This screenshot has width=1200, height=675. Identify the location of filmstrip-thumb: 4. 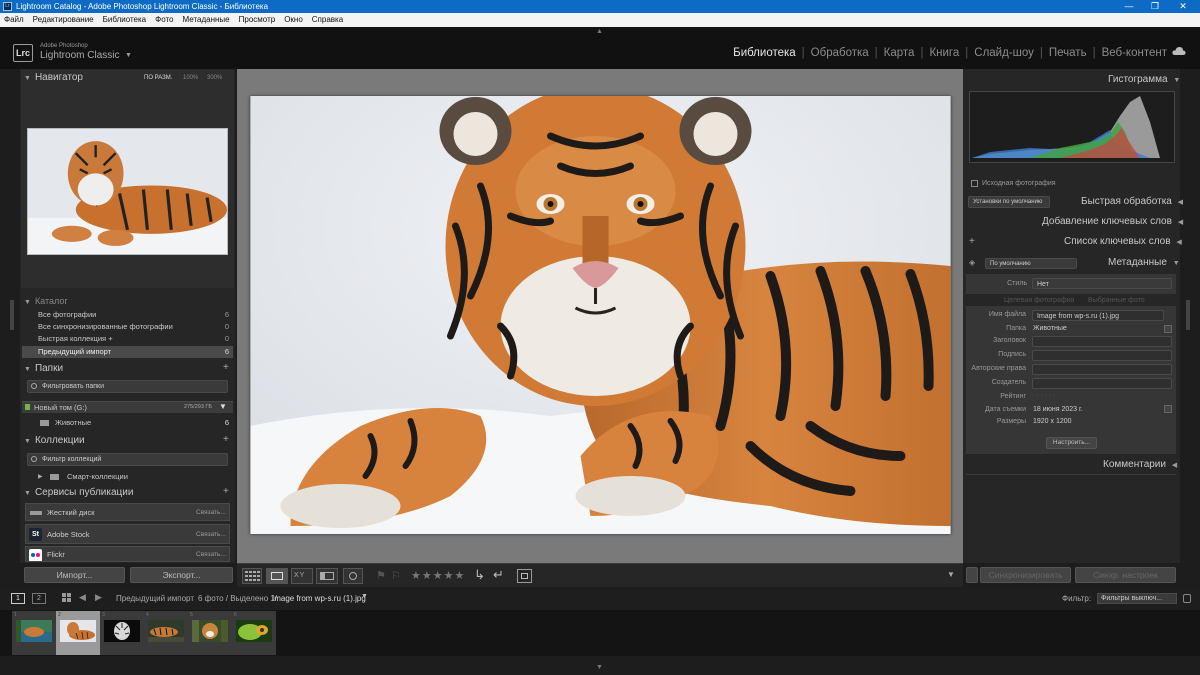
(166, 633).